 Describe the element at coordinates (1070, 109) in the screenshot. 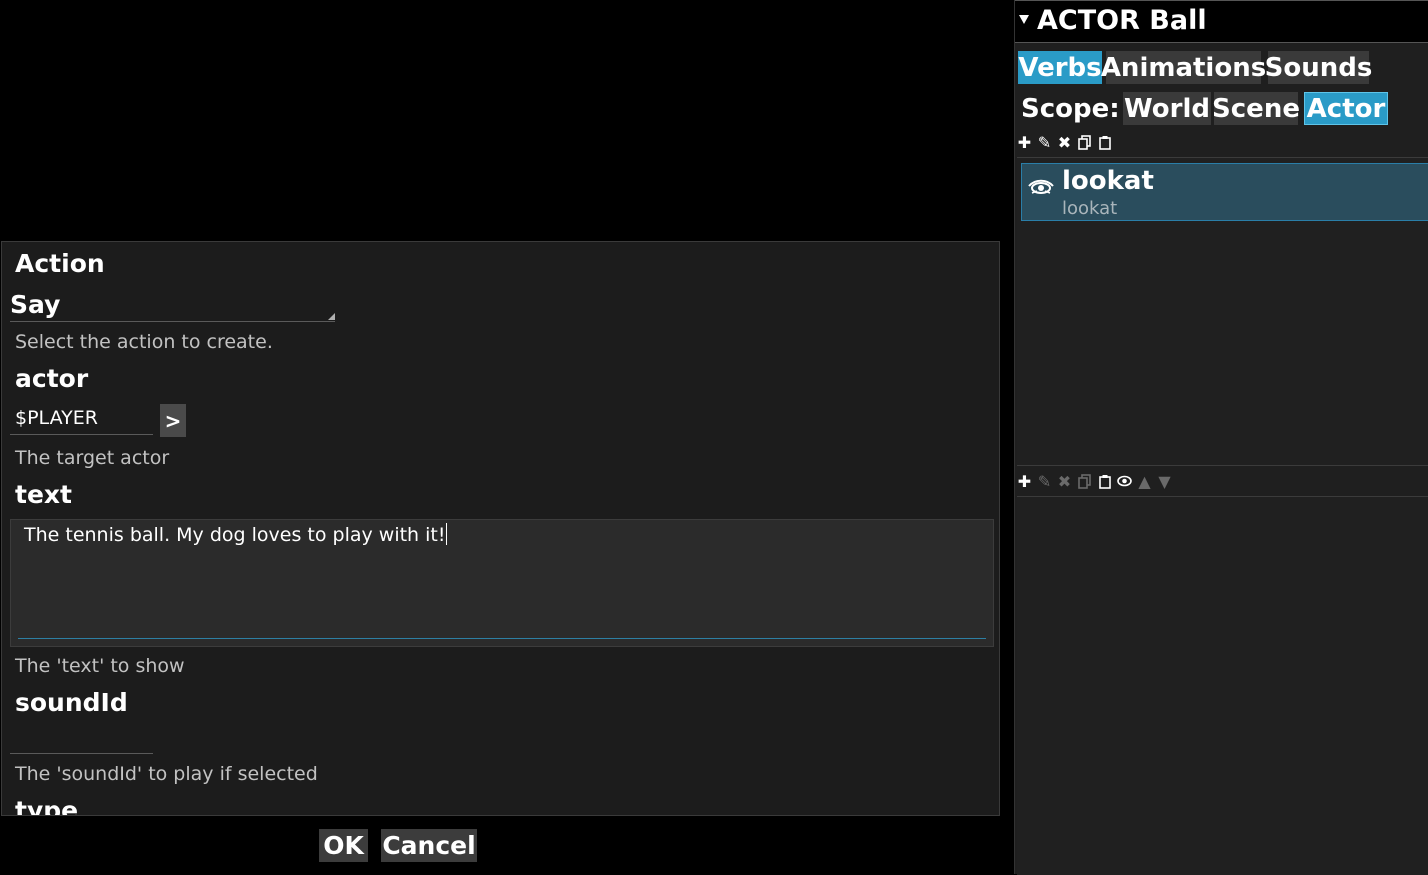

I see `scope-label: Scope:` at that location.